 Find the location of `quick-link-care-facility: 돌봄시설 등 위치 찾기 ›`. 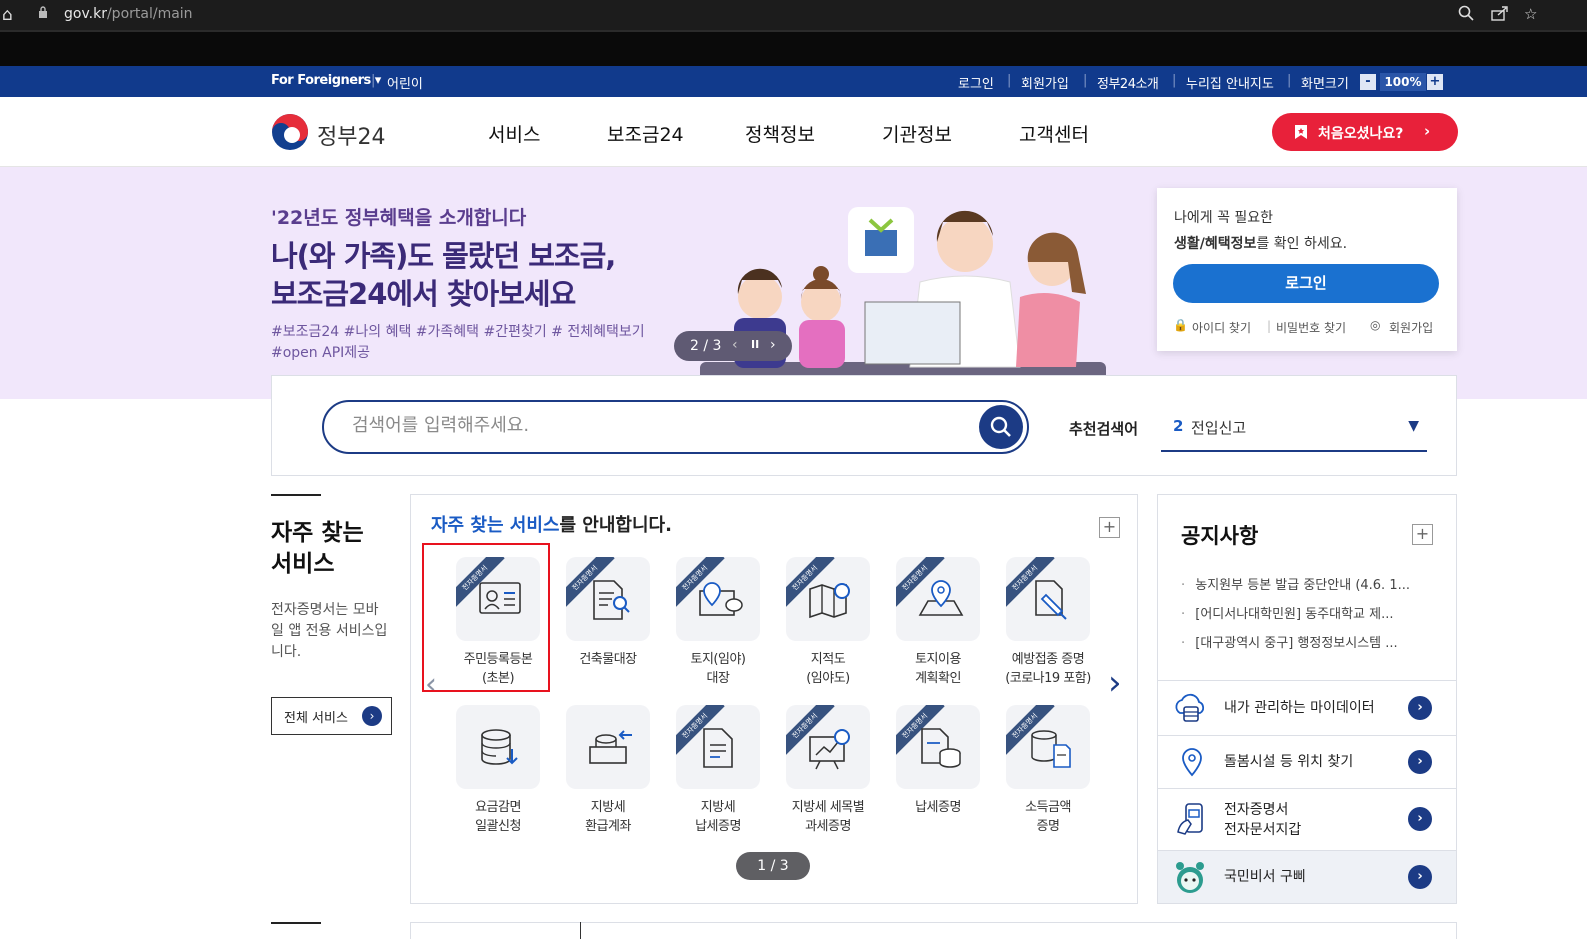

quick-link-care-facility: 돌봄시설 등 위치 찾기 › is located at coordinates (1307, 762).